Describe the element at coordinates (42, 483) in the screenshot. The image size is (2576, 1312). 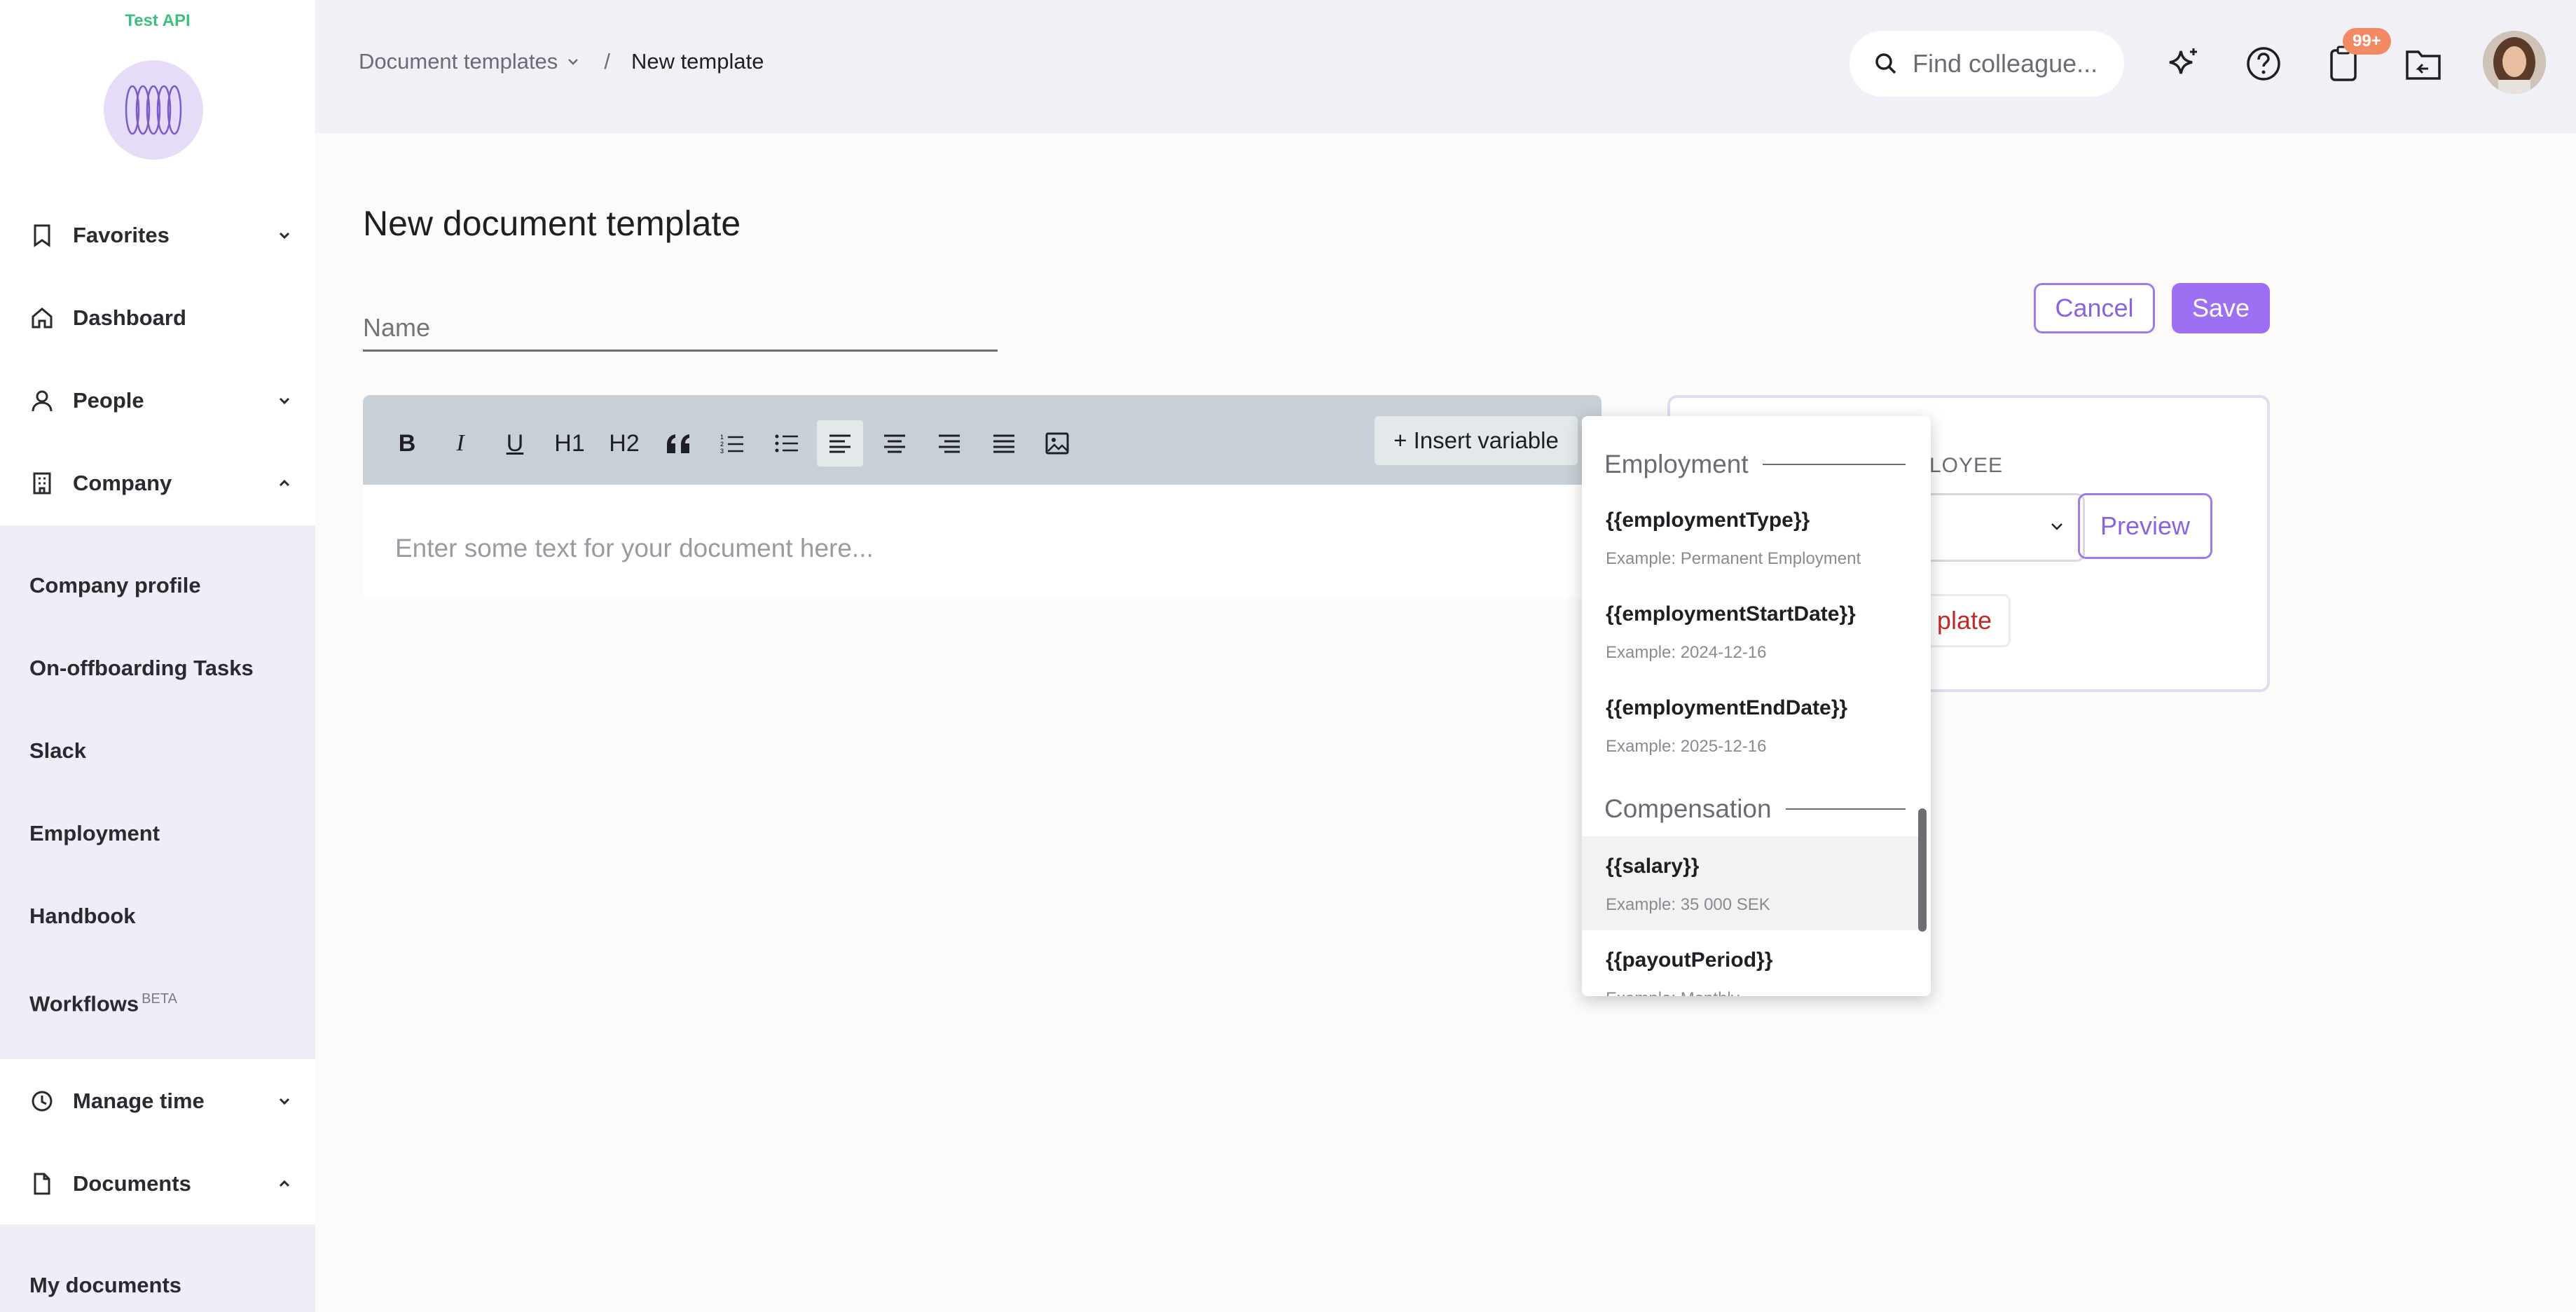
I see `building-icon` at that location.